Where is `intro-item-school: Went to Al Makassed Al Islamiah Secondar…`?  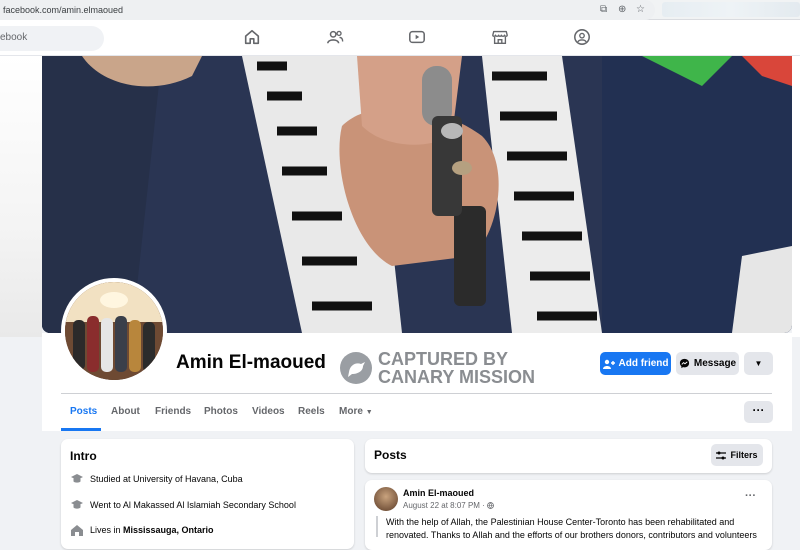
intro-item-school: Went to Al Makassed Al Islamiah Secondar… is located at coordinates (183, 505).